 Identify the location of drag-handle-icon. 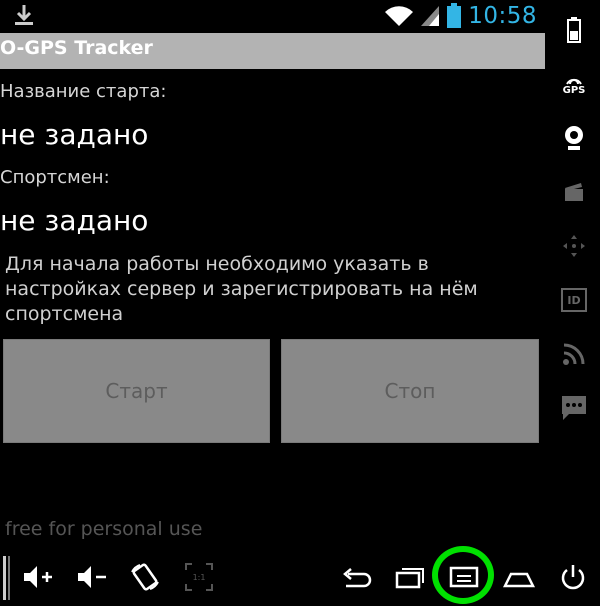
(7, 578).